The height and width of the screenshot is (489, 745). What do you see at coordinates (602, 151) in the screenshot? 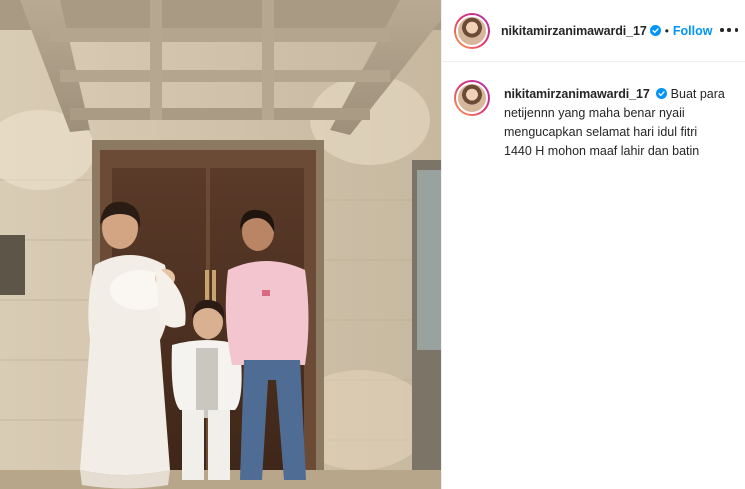
I see `caption-line: 1440 H mohon maaf lahir dan batin` at bounding box center [602, 151].